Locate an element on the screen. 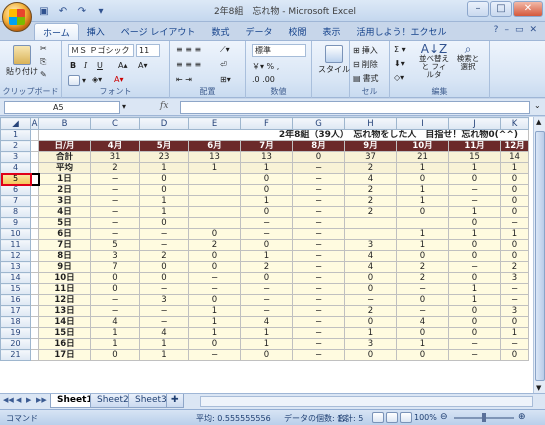  select-all-corner: ◢ is located at coordinates (15, 123).